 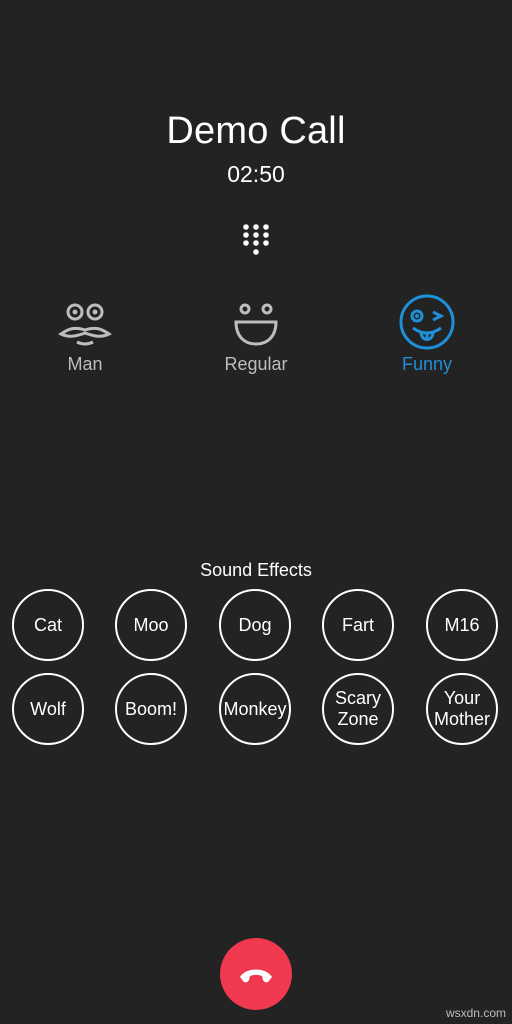 What do you see at coordinates (358, 625) in the screenshot?
I see `sfx-fart-button: Fart` at bounding box center [358, 625].